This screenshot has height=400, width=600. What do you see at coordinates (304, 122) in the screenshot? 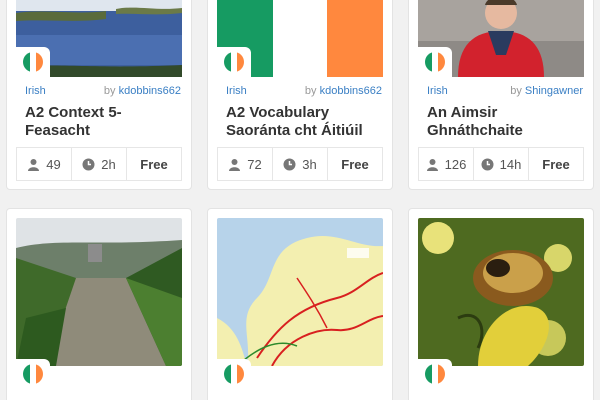
I see `course-title: A2 Vocabulary Saoránta cht Áitiúil` at bounding box center [304, 122].